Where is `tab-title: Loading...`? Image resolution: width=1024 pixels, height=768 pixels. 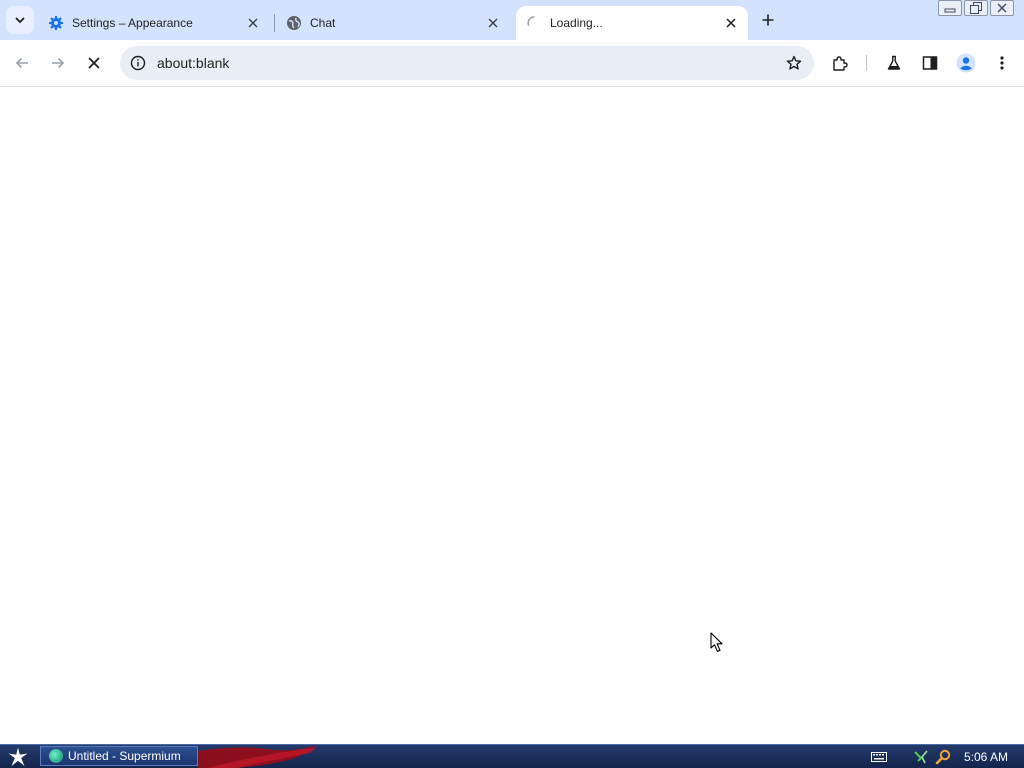
tab-title: Loading... is located at coordinates (576, 23).